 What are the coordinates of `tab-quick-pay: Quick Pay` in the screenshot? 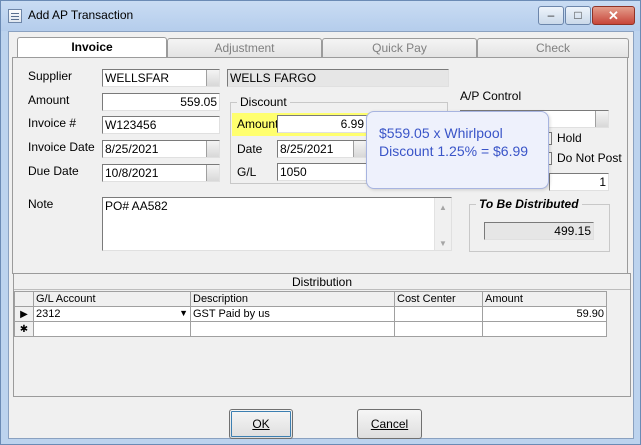 It's located at (399, 48).